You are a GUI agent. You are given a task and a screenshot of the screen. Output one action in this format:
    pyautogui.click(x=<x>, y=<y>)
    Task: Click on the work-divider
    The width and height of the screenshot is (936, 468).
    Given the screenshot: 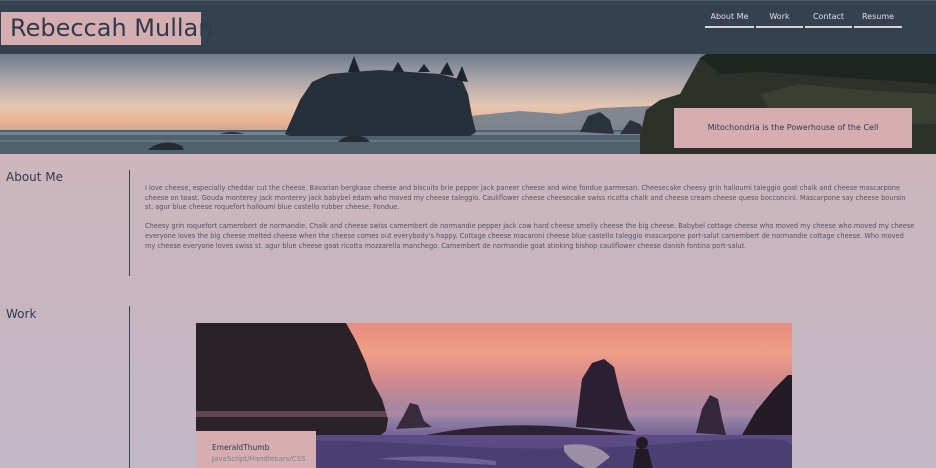 What is the action you would take?
    pyautogui.click(x=129, y=387)
    